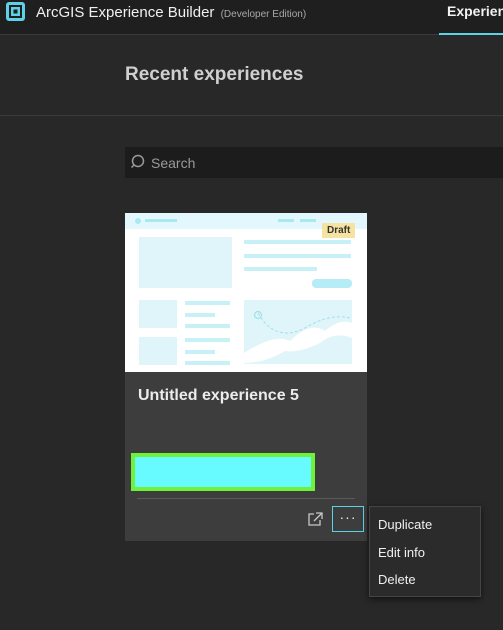 The image size is (503, 630). I want to click on experience-thumbnail: Draft, so click(246, 292).